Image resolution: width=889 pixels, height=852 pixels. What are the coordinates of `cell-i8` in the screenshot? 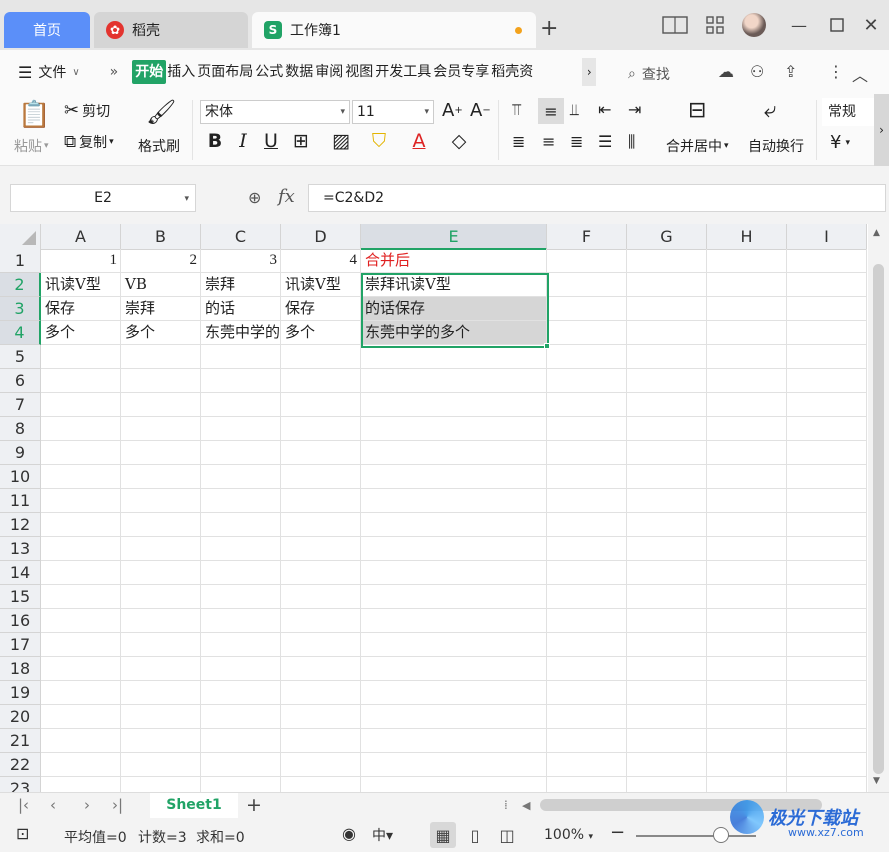 It's located at (827, 429).